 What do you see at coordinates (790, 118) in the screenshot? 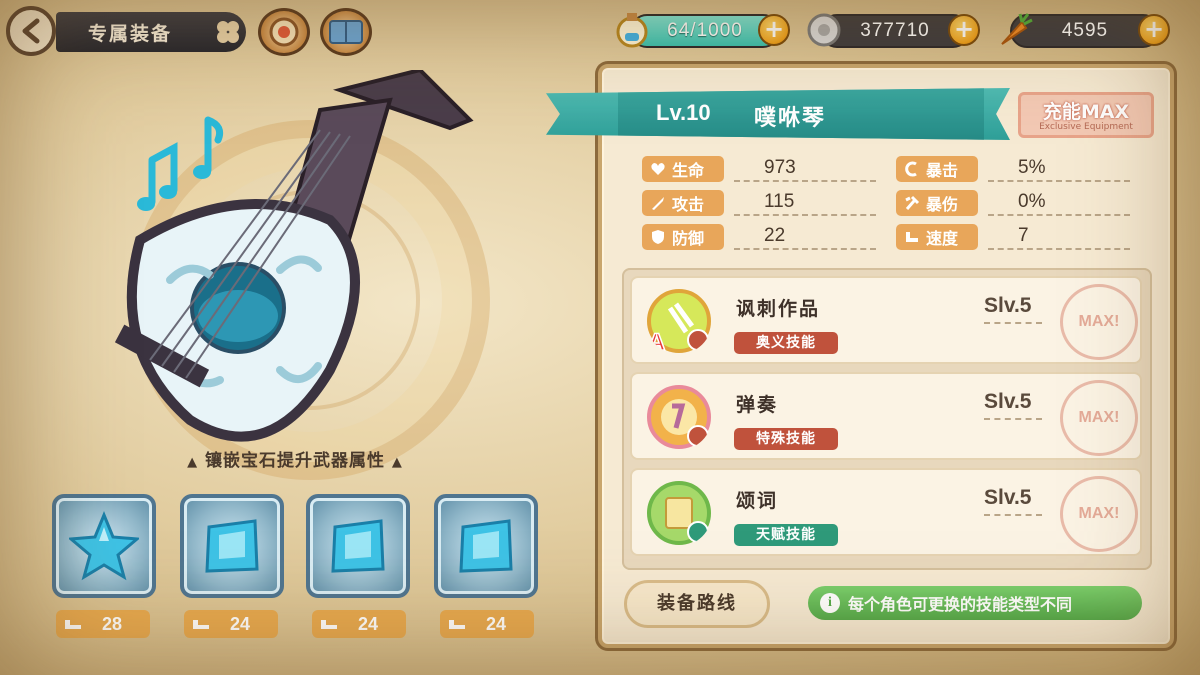
I see `weapon-name: 噗咻琴` at bounding box center [790, 118].